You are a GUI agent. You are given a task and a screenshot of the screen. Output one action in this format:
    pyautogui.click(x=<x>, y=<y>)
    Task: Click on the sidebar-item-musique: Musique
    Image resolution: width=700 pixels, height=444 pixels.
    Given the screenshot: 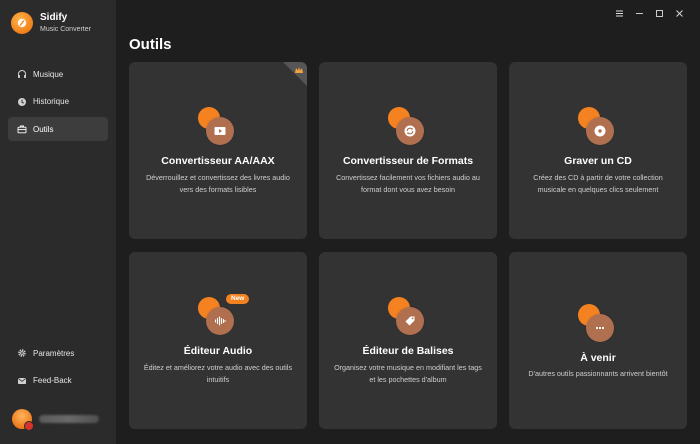 What is the action you would take?
    pyautogui.click(x=58, y=74)
    